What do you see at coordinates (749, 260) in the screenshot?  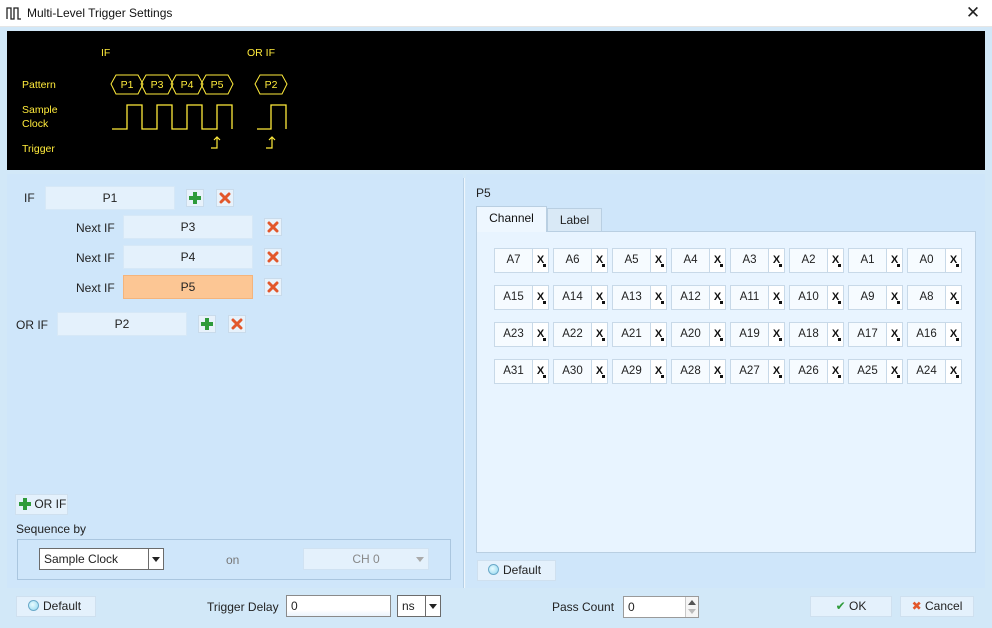 I see `channel-name: A3` at bounding box center [749, 260].